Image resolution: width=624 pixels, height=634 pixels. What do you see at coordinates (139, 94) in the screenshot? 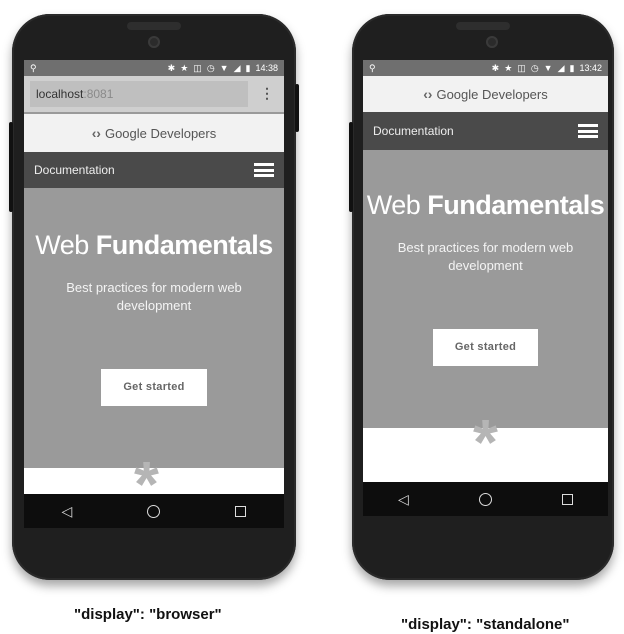
I see `url-field: localhost:8081` at bounding box center [139, 94].